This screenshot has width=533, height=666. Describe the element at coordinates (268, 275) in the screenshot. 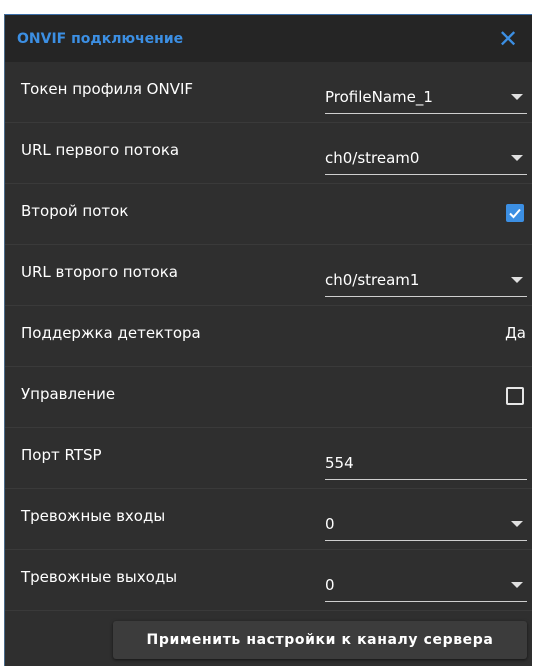

I see `row-stream2-url: URL второго потока ch0/stream1` at that location.